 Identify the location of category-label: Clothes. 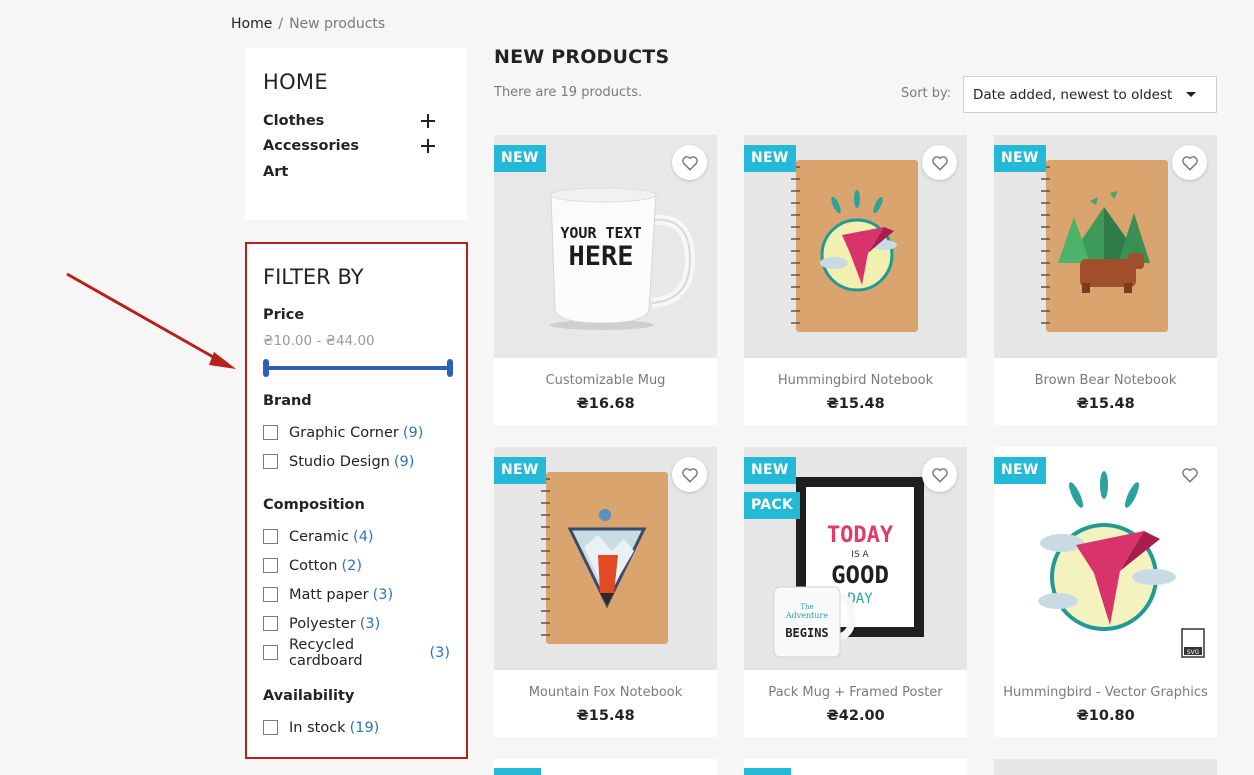
(293, 121).